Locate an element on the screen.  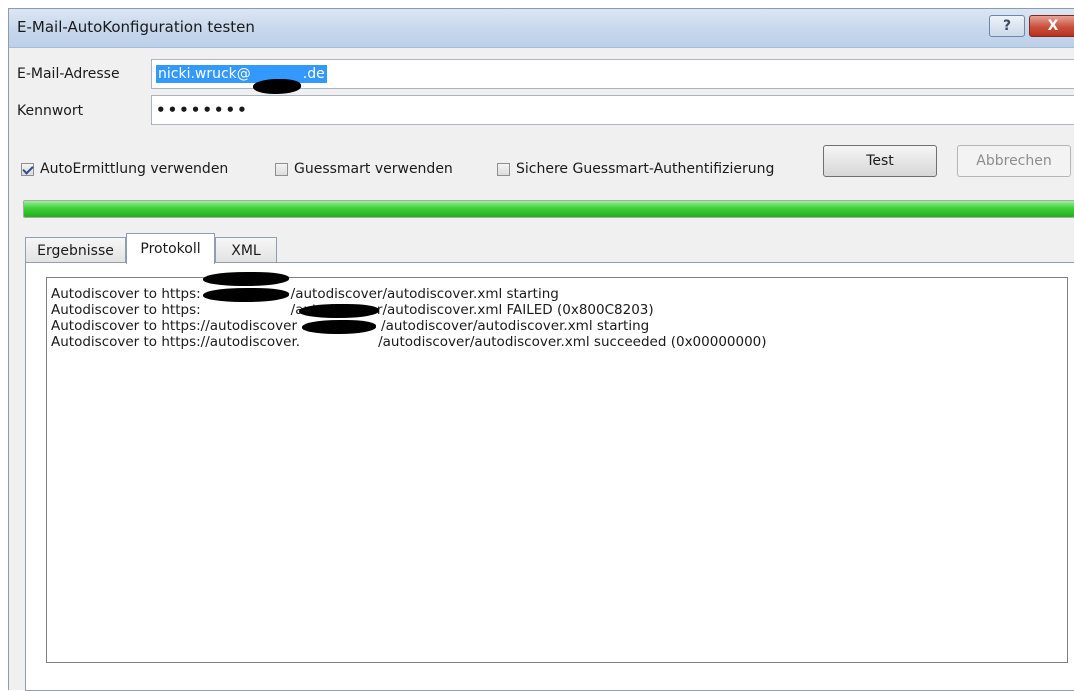
url-redaction is located at coordinates (339, 335).